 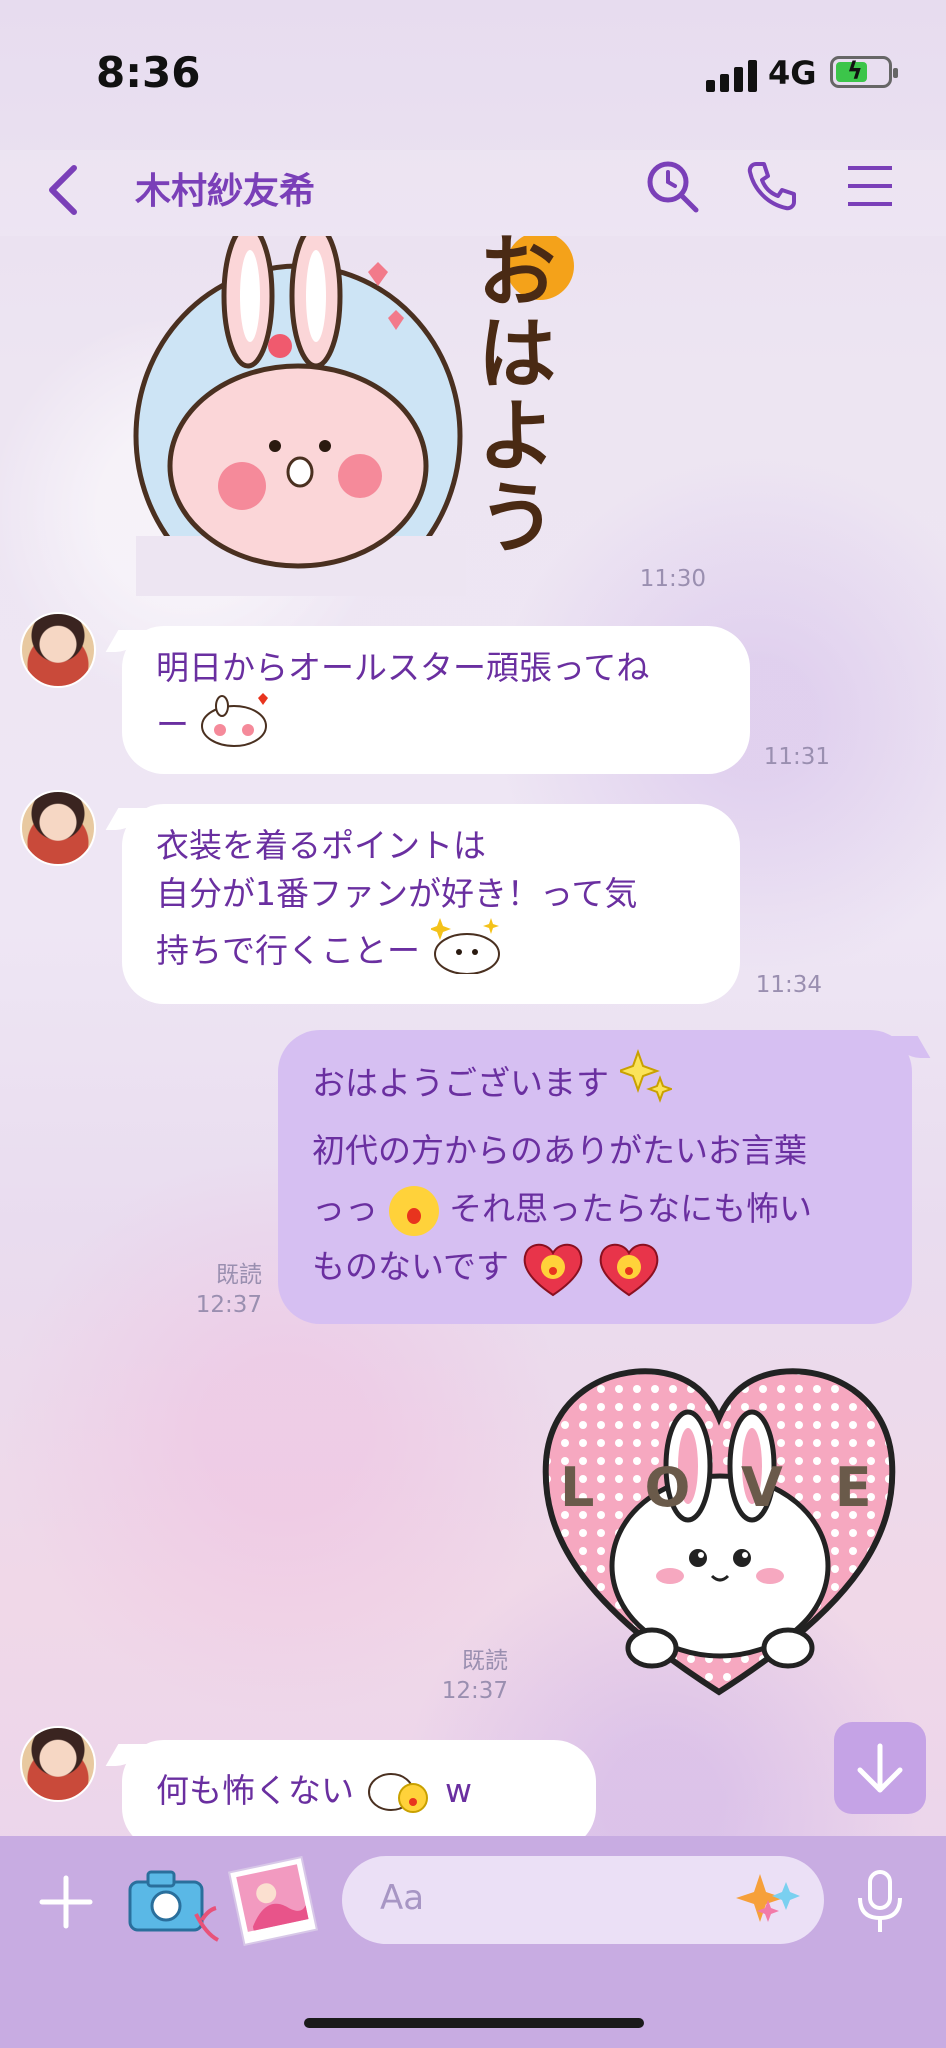 I want to click on chat-title: 木村紗友希, so click(x=225, y=188).